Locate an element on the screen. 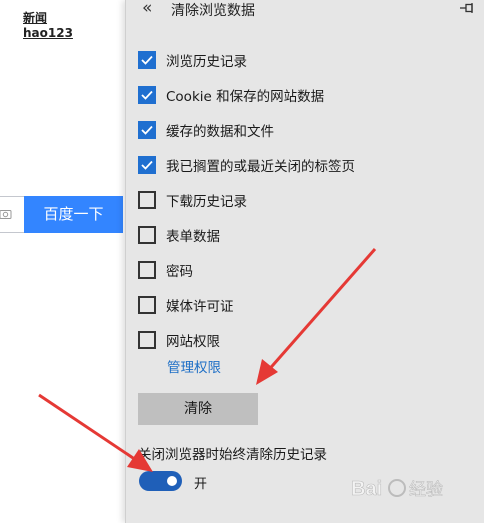 This screenshot has width=484, height=523. option-label: 缓存的数据和文件 is located at coordinates (220, 131).